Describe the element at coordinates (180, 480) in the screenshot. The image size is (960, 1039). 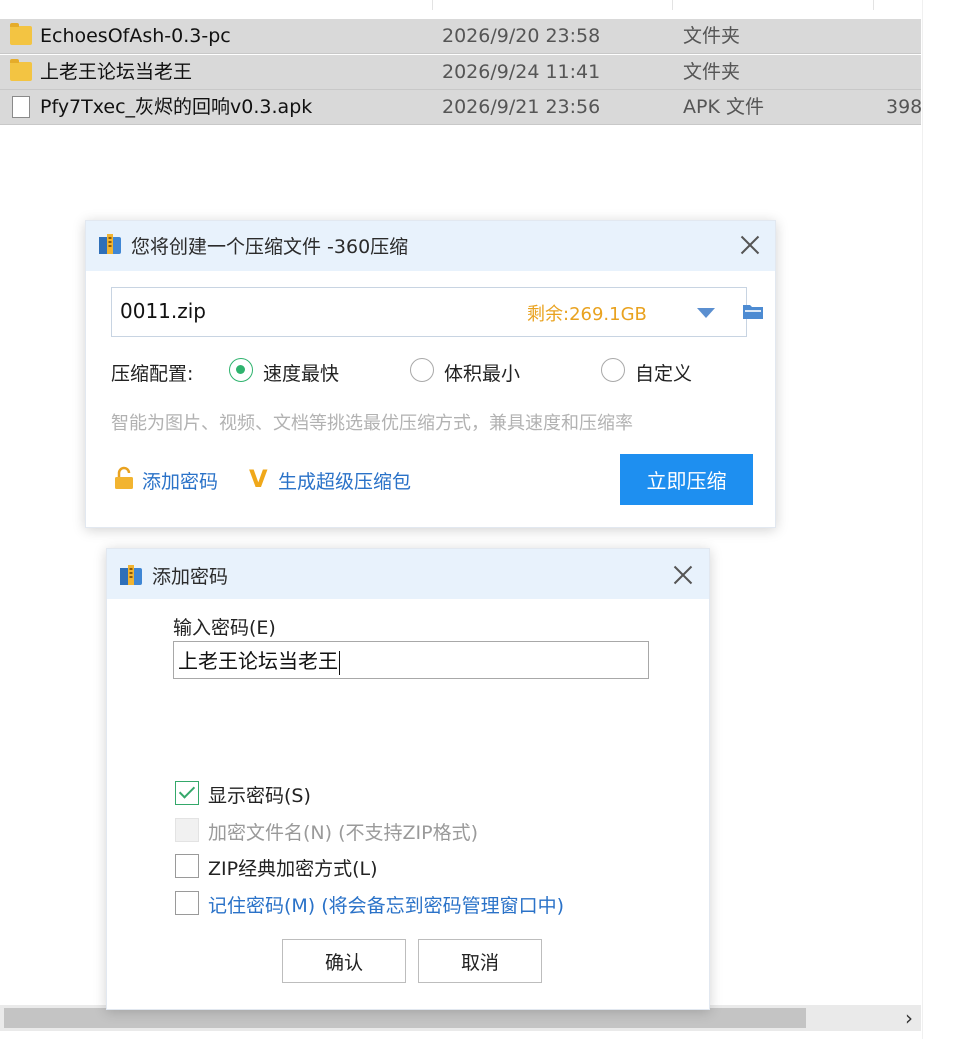
I see `add-password-link: 添加密码` at that location.